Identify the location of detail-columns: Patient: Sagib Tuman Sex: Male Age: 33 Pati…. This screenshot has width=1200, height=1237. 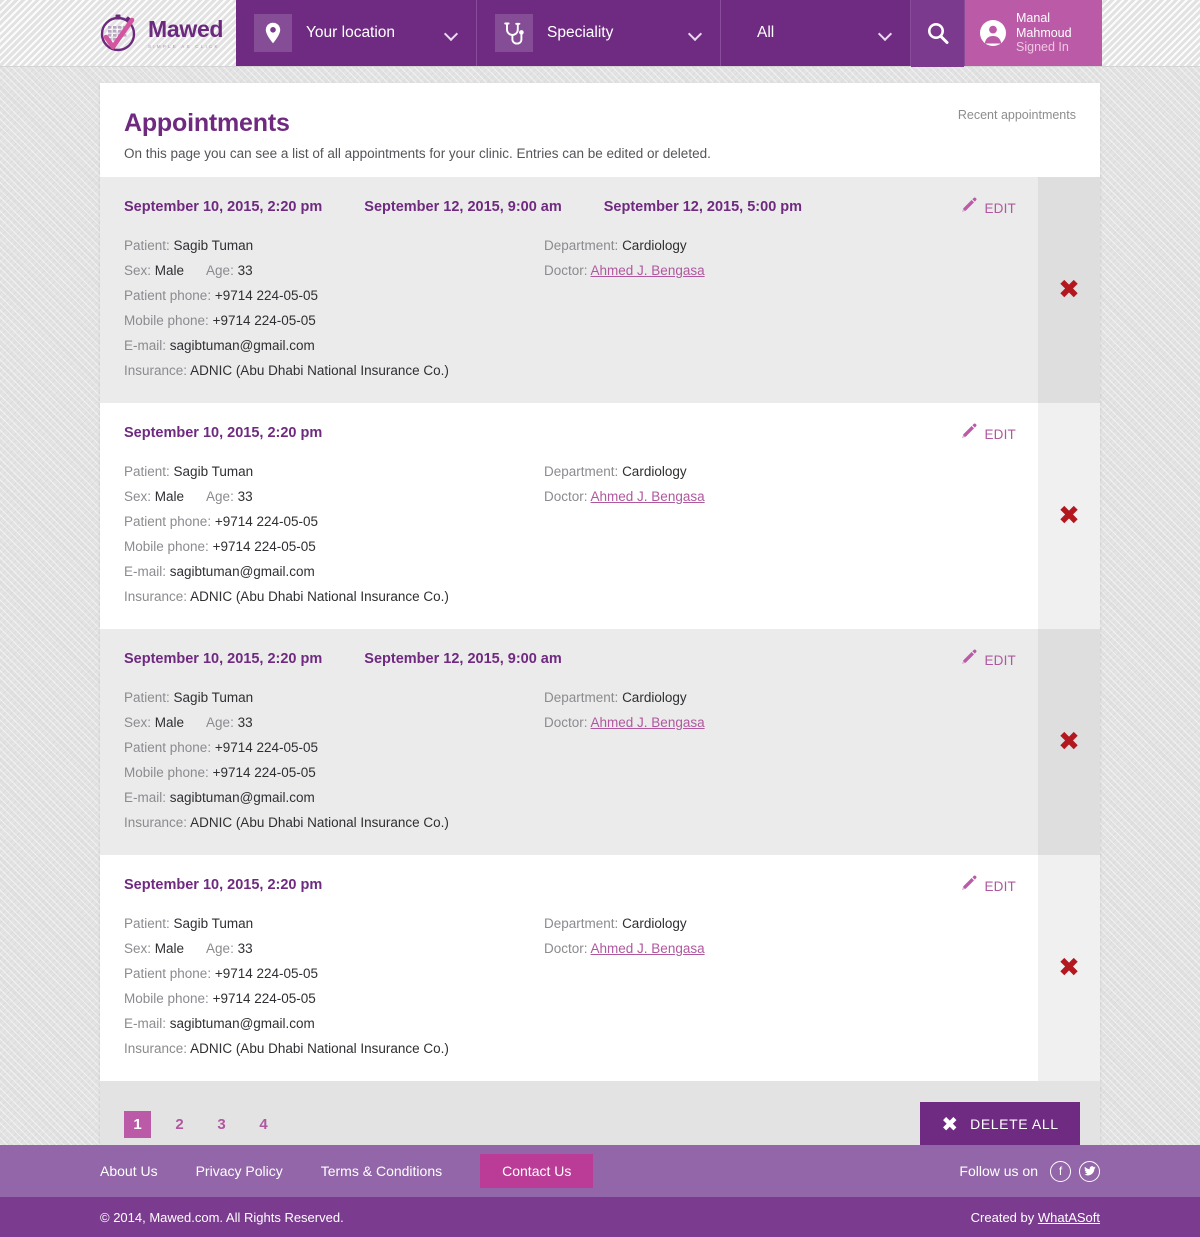
(569, 308).